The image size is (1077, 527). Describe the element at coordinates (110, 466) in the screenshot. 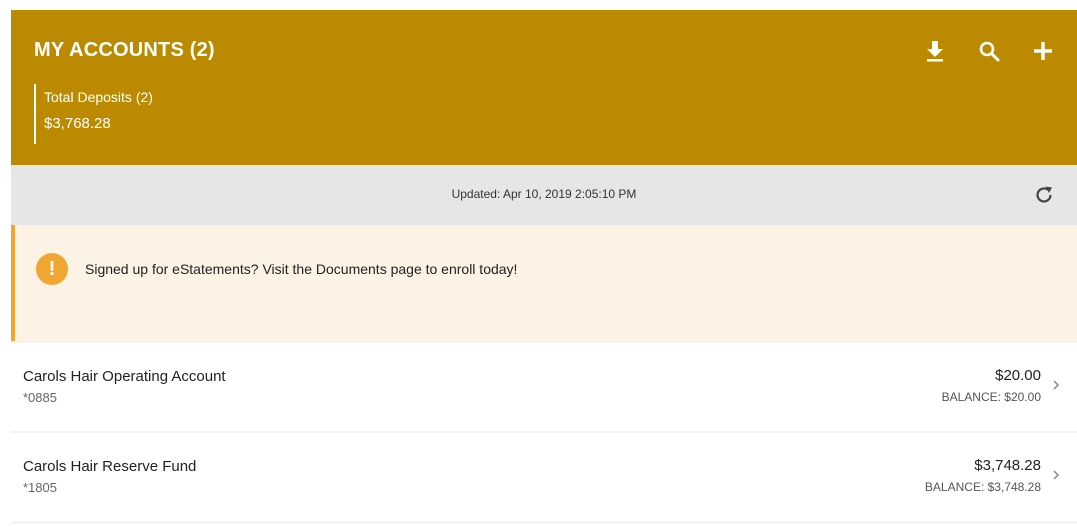

I see `account-name: Carols Hair Reserve Fund` at that location.